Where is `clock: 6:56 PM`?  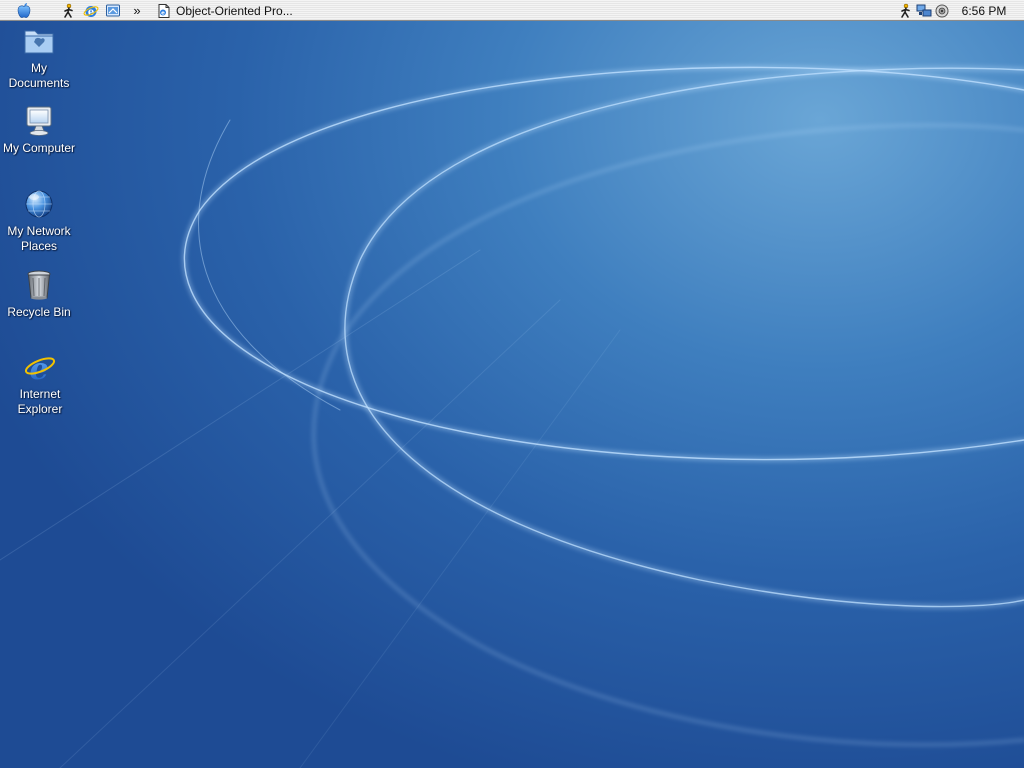
clock: 6:56 PM is located at coordinates (984, 10).